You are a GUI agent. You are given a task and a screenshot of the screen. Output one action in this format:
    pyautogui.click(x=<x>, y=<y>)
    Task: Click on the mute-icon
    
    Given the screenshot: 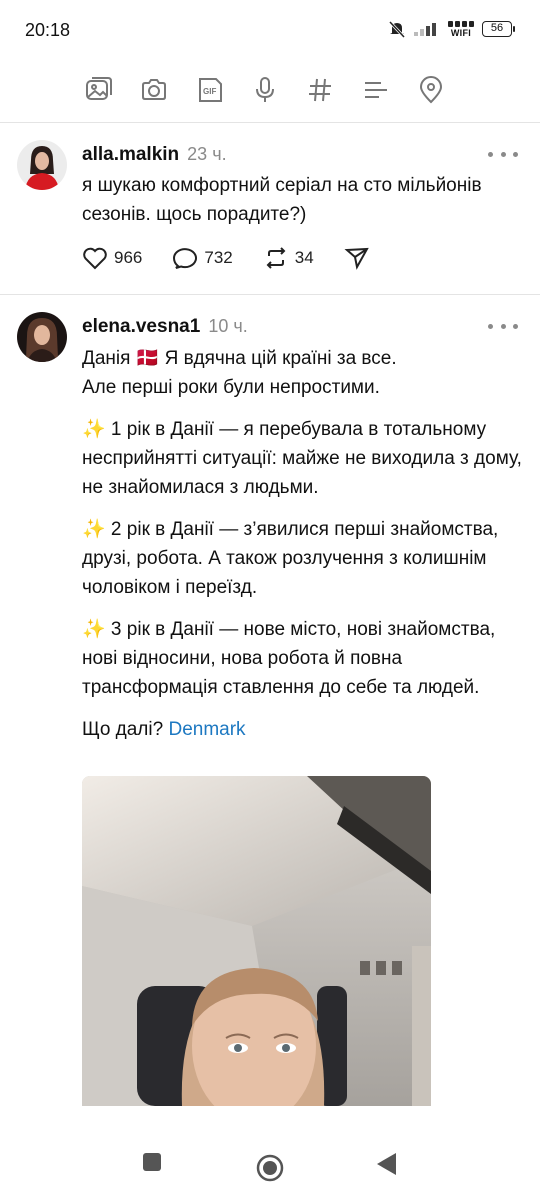 What is the action you would take?
    pyautogui.click(x=397, y=29)
    